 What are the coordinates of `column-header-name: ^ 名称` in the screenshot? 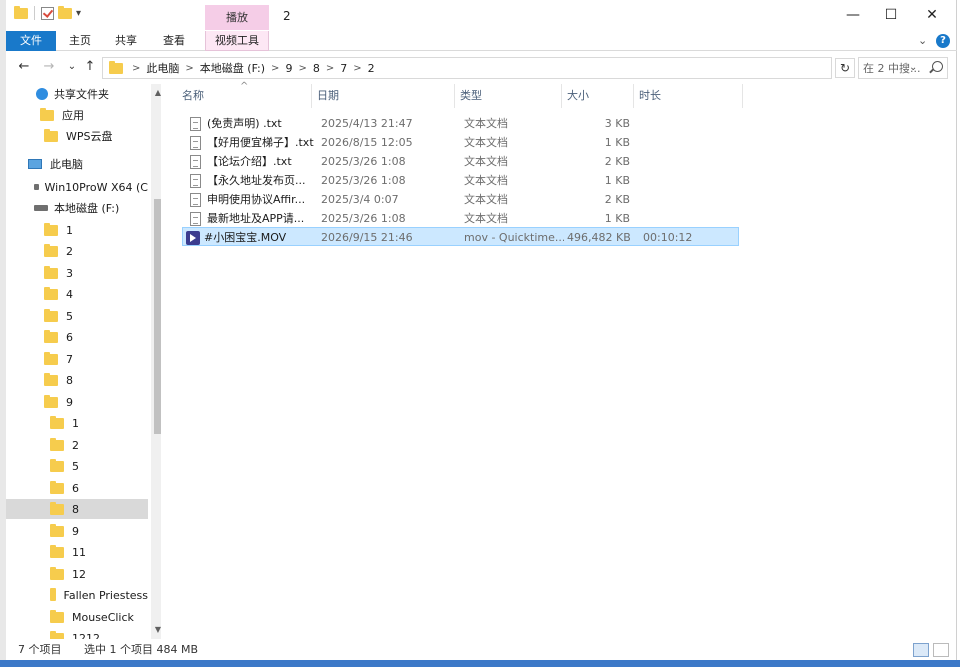 It's located at (245, 94).